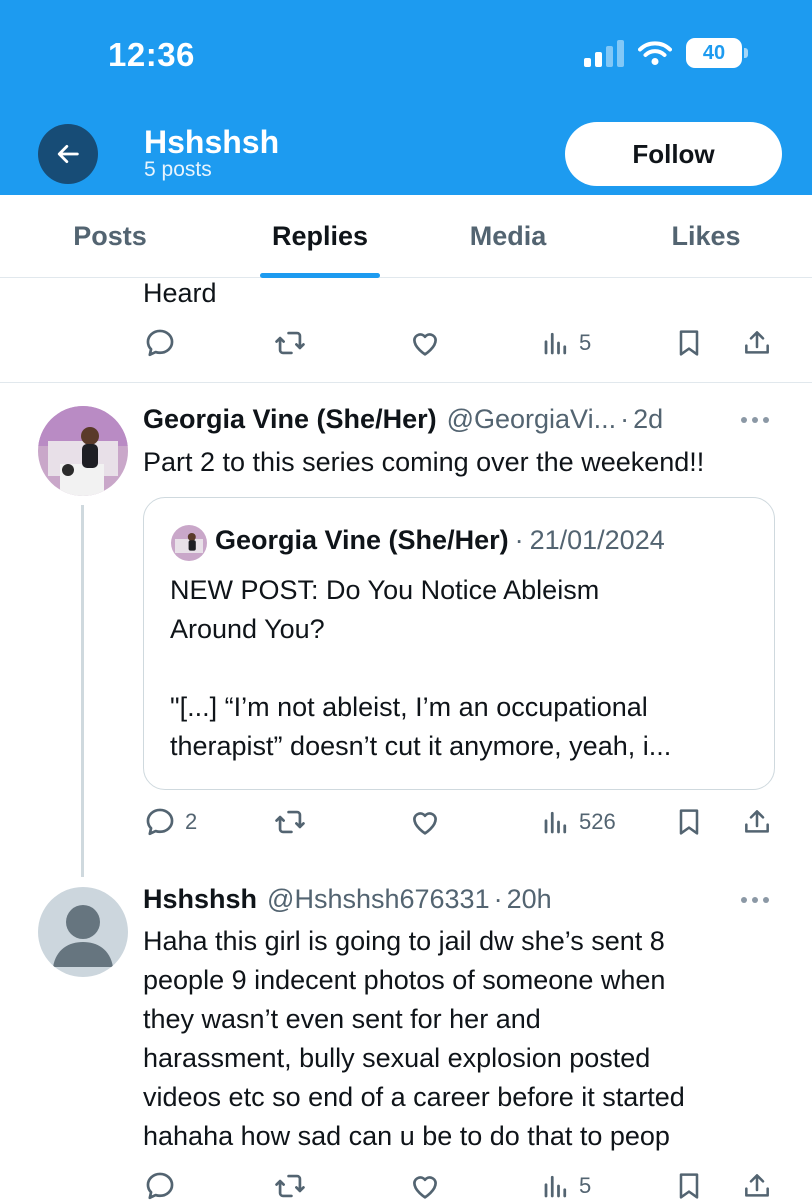 The image size is (812, 1200). What do you see at coordinates (385, 590) in the screenshot?
I see `quote-text-line: NEW POST: Do You Notice Ableism` at bounding box center [385, 590].